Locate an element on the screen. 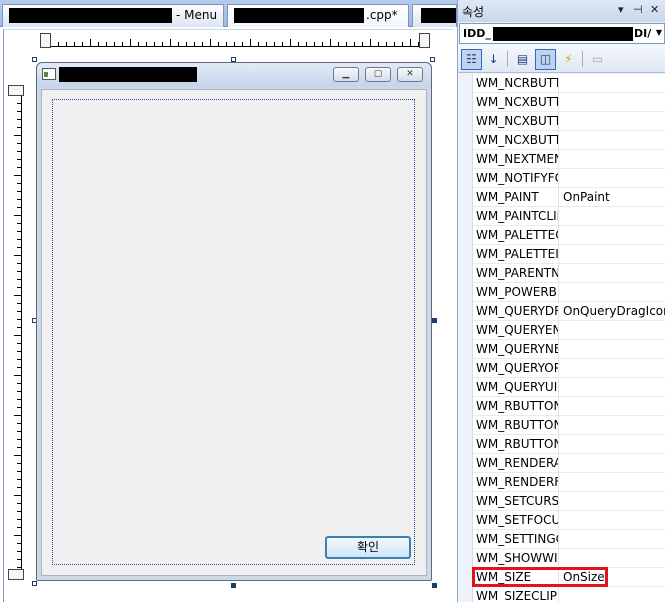 This screenshot has width=665, height=602. message-name: WM_SETFOCUS is located at coordinates (517, 520).